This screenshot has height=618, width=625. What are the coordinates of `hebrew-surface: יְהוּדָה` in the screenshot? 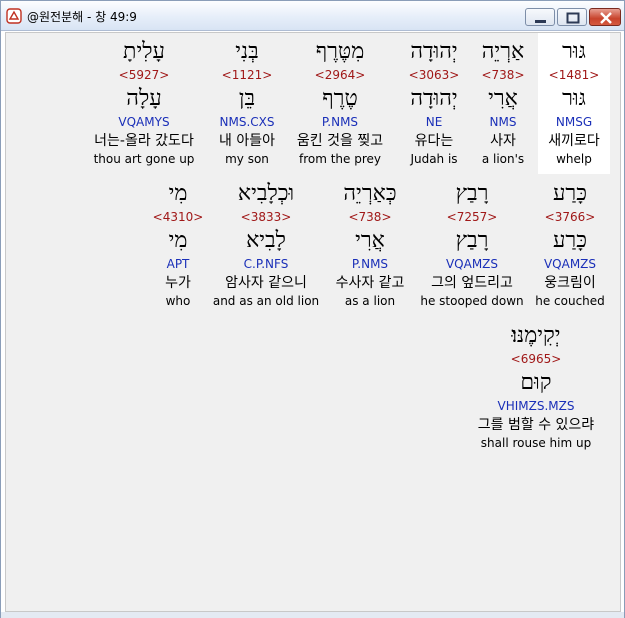 It's located at (434, 51).